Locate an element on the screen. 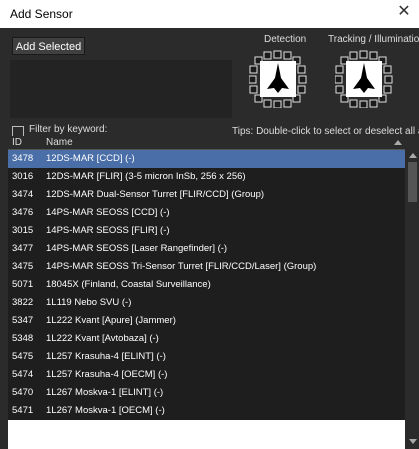  scroll-down-icon is located at coordinates (413, 441).